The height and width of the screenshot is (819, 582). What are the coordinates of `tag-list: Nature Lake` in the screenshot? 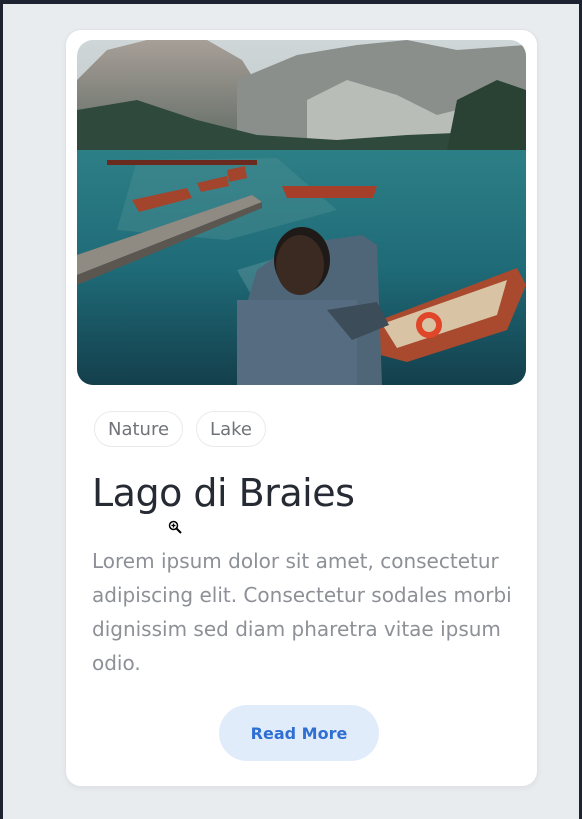 It's located at (180, 429).